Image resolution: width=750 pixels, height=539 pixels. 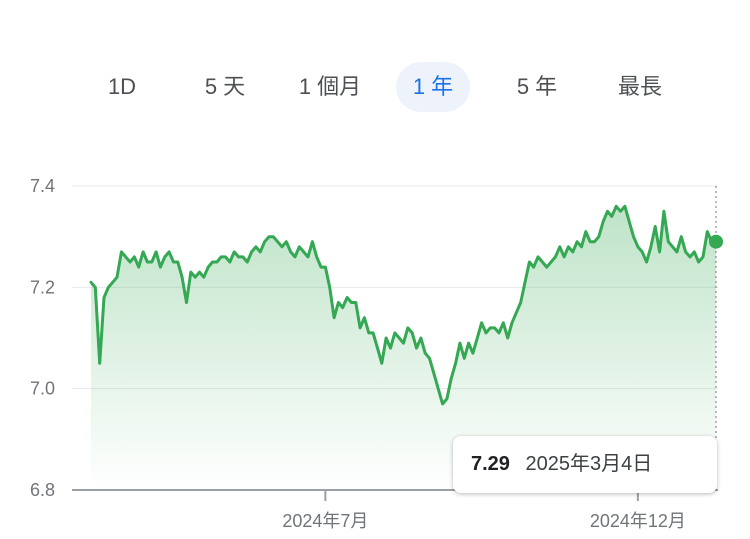 I want to click on y-tick-label: 7.2, so click(x=42, y=287).